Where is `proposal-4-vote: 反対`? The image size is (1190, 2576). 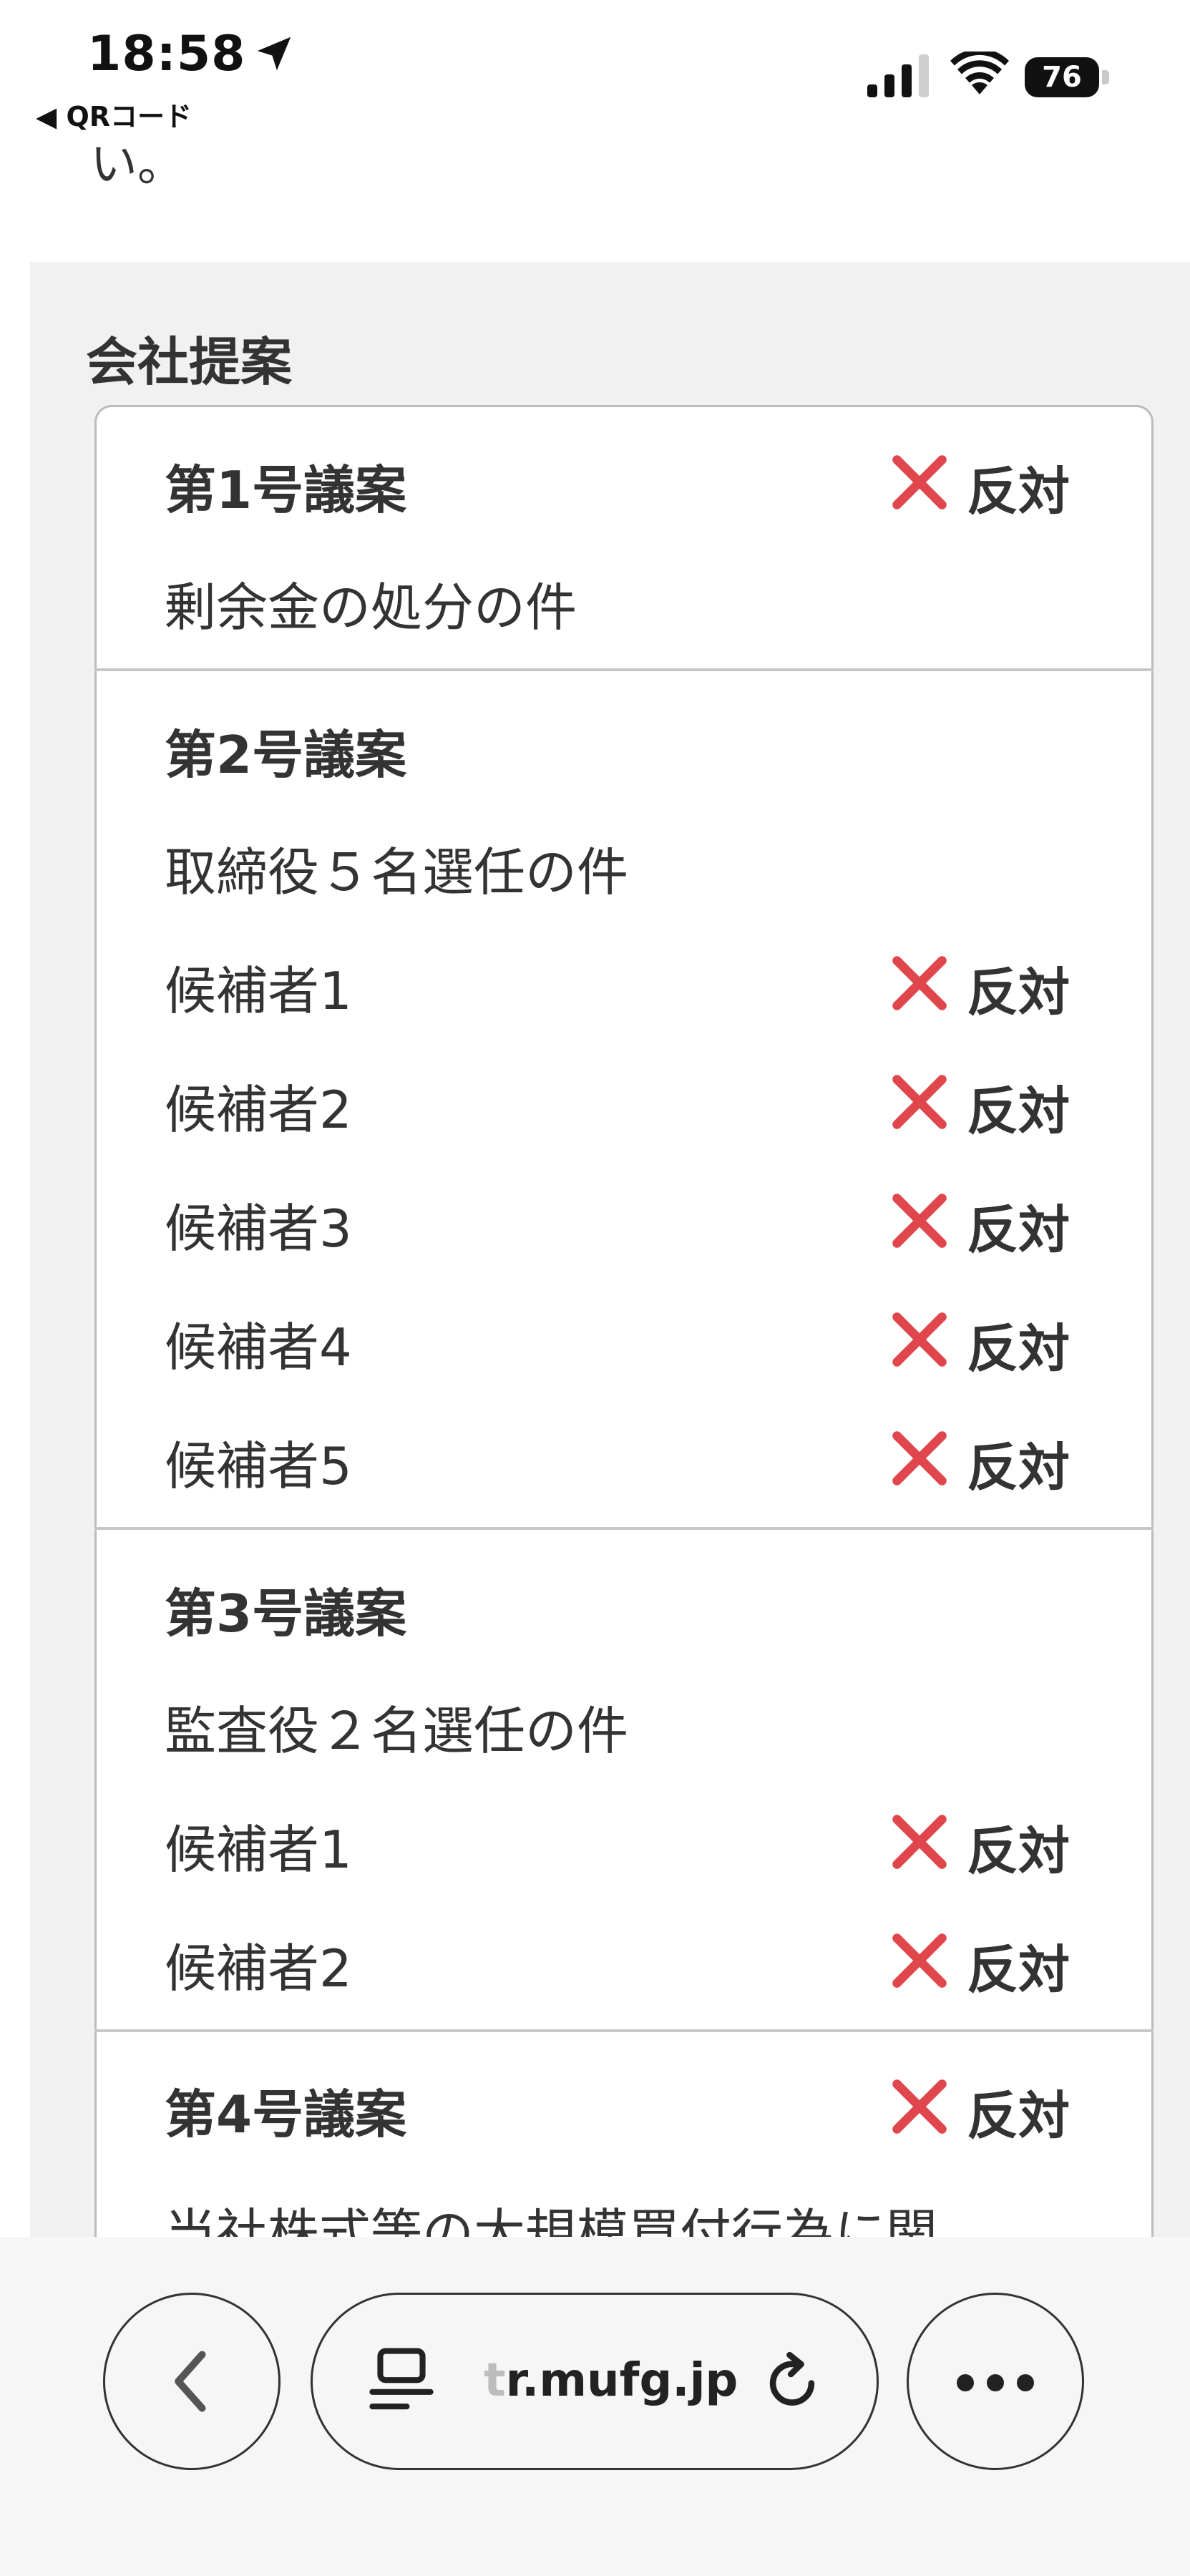 proposal-4-vote: 反対 is located at coordinates (989, 2109).